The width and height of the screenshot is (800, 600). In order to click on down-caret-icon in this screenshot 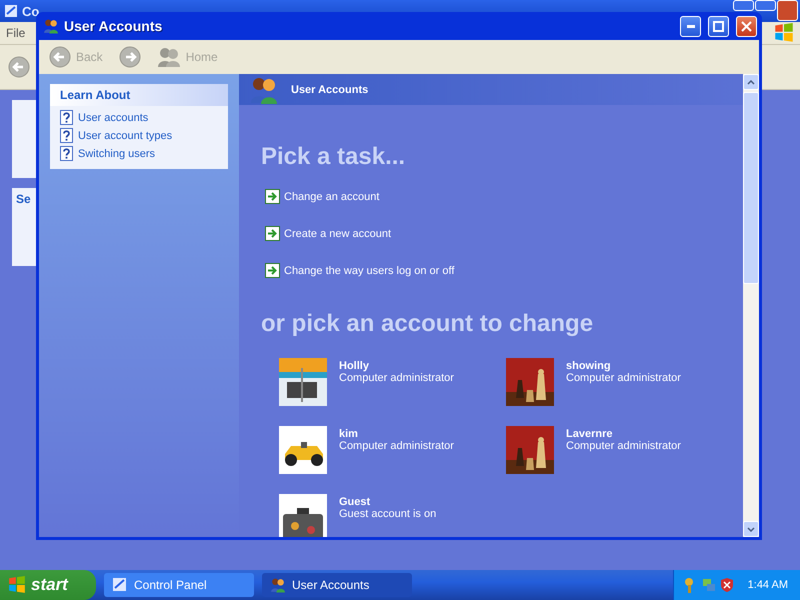, I will do `click(751, 529)`.